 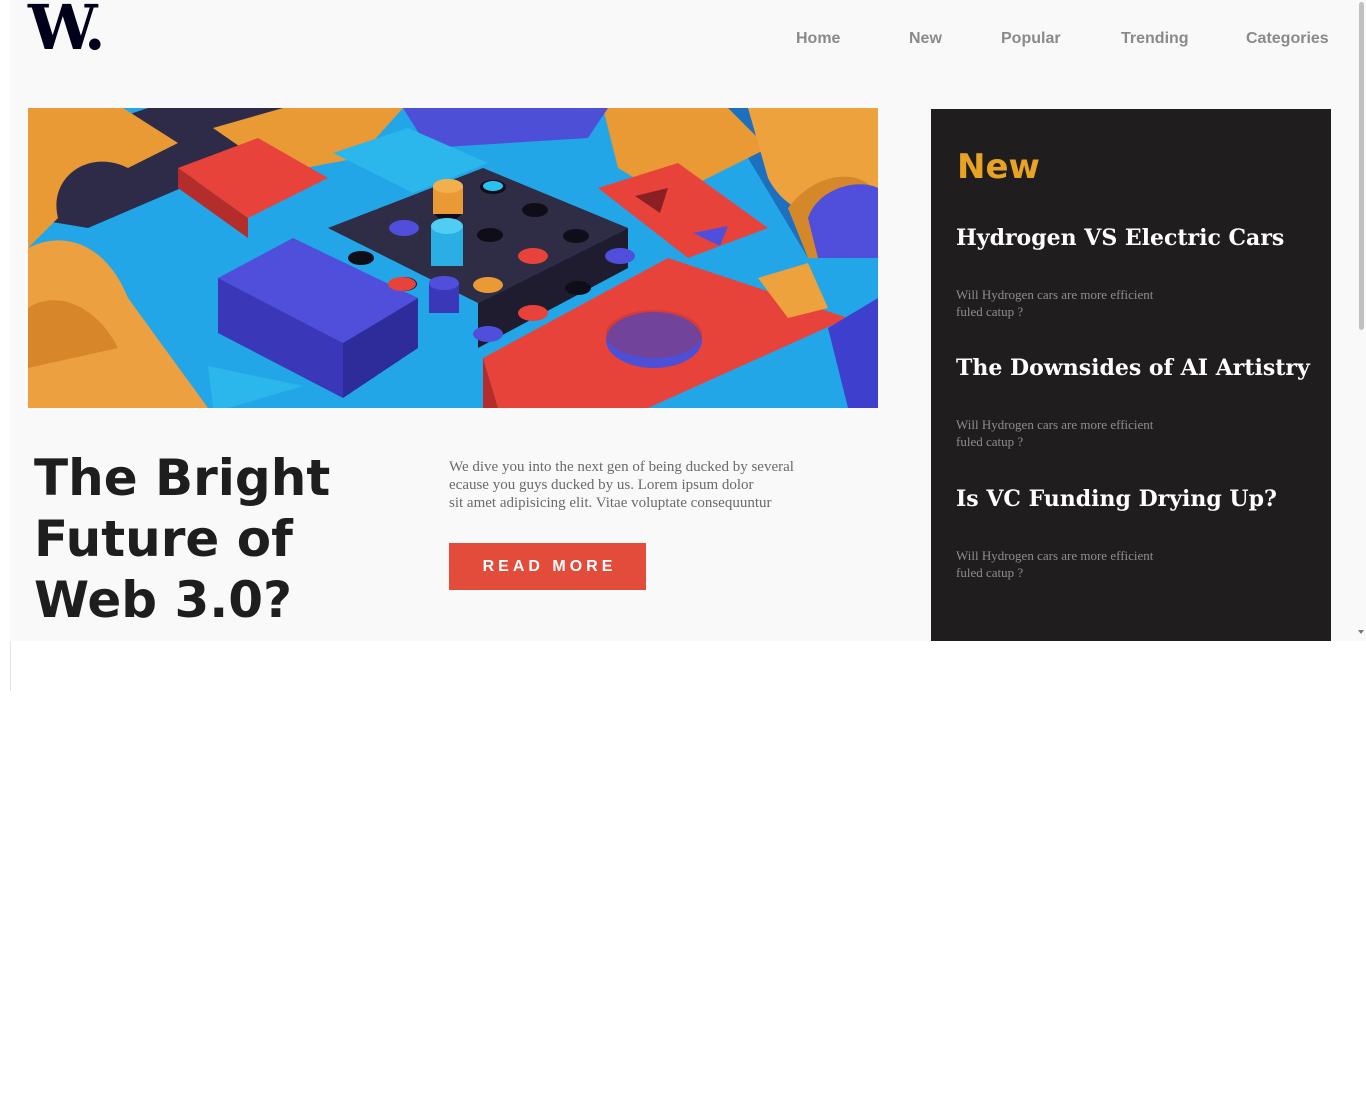 What do you see at coordinates (163, 539) in the screenshot?
I see `hero-headline-line-2: Future of` at bounding box center [163, 539].